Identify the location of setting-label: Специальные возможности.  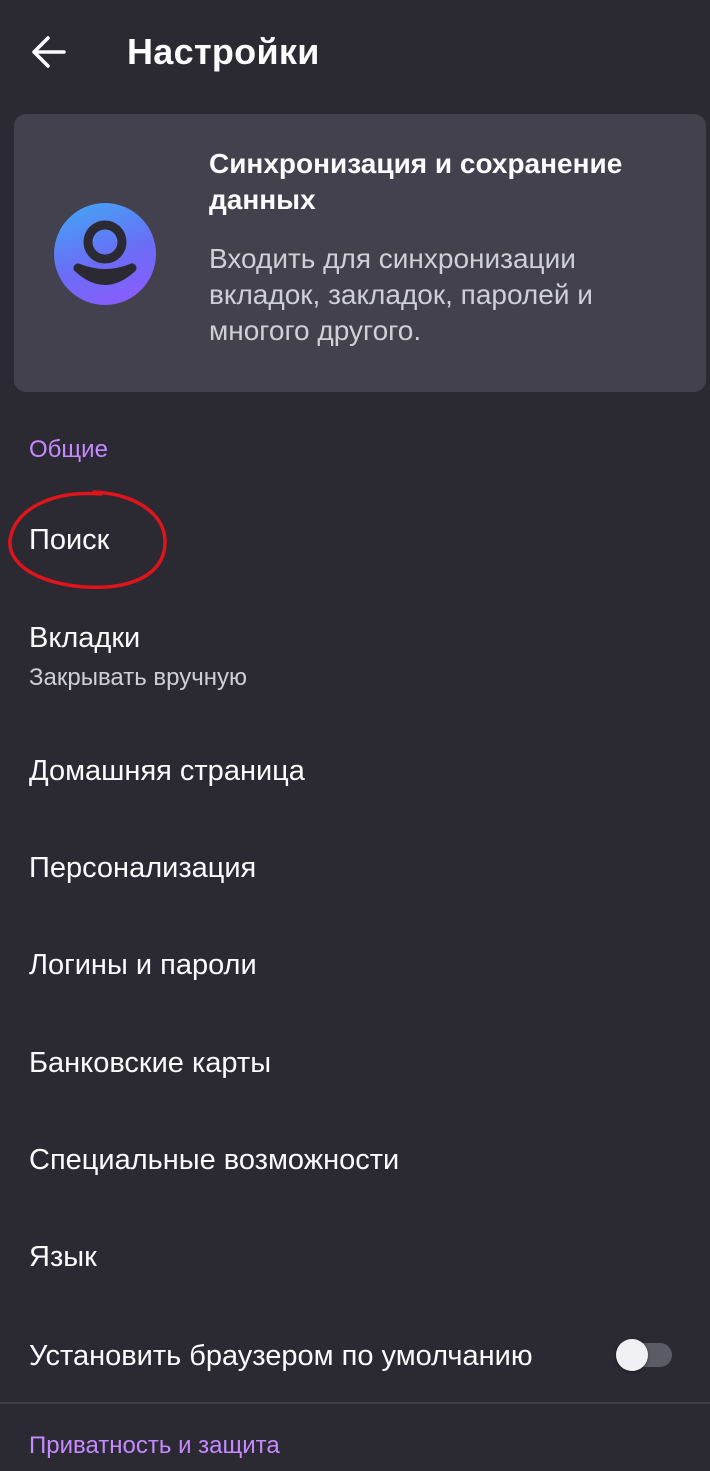
(214, 1160).